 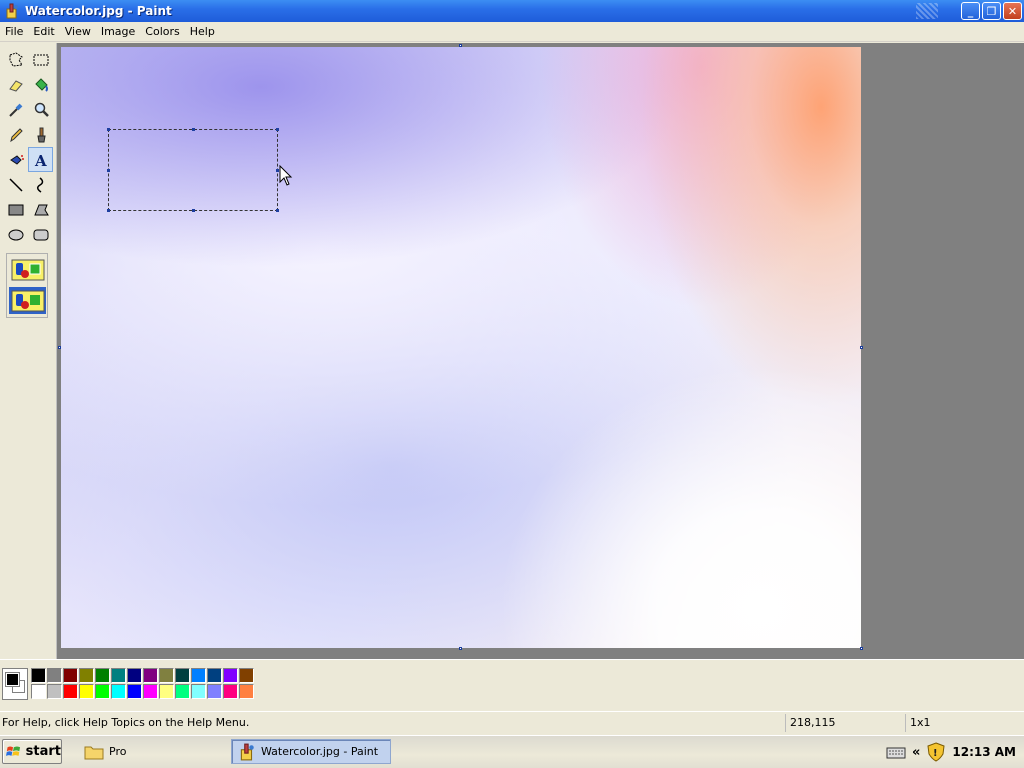 What do you see at coordinates (861, 648) in the screenshot?
I see `canvas-resize-handle-corner` at bounding box center [861, 648].